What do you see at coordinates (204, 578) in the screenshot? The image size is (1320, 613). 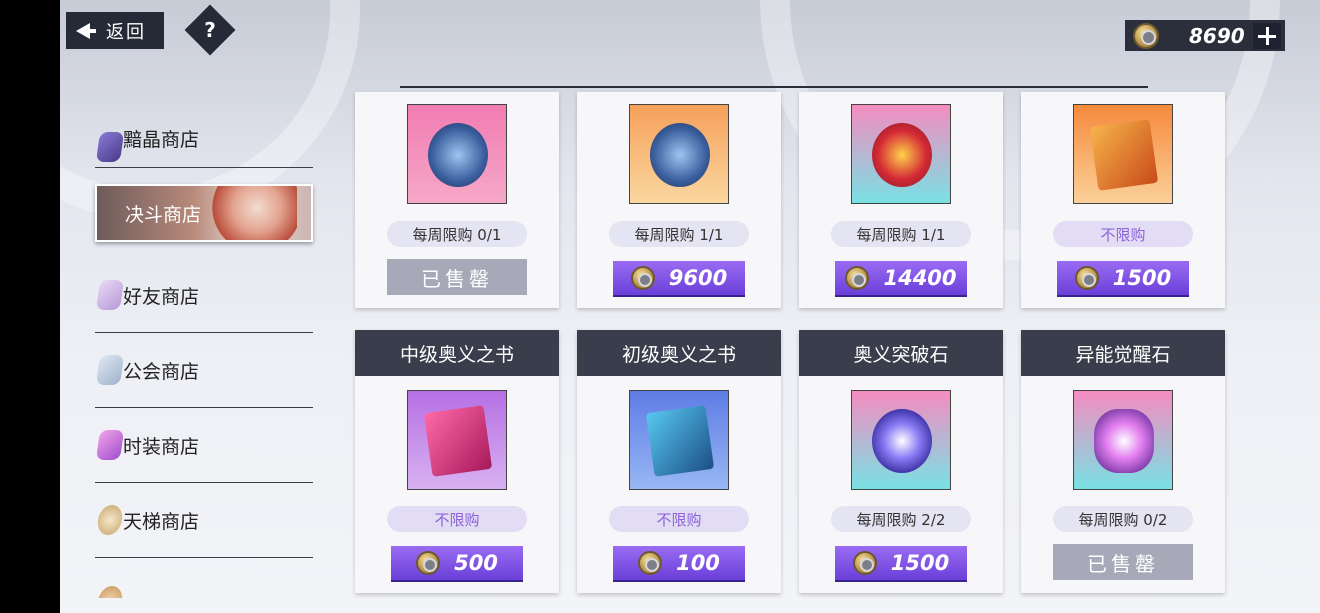 I see `sidebar-item-partial` at bounding box center [204, 578].